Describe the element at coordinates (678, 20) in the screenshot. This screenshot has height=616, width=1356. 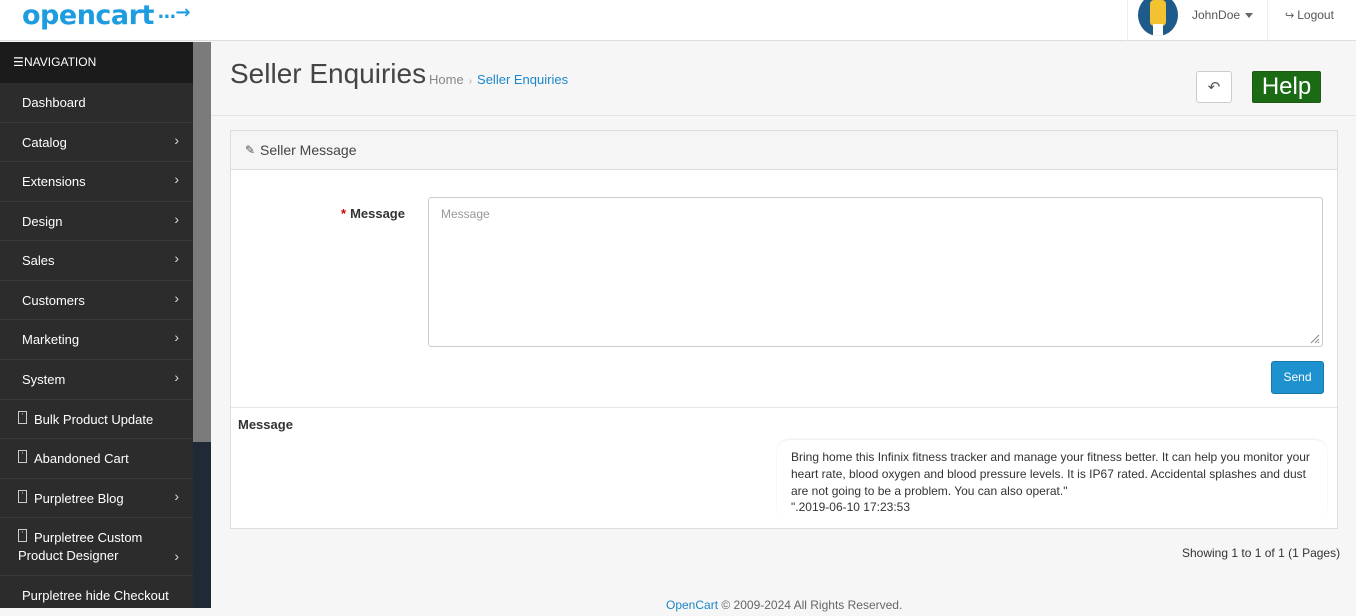
I see `top-header: opencart …→ JohnDoe ↪ Logout` at that location.